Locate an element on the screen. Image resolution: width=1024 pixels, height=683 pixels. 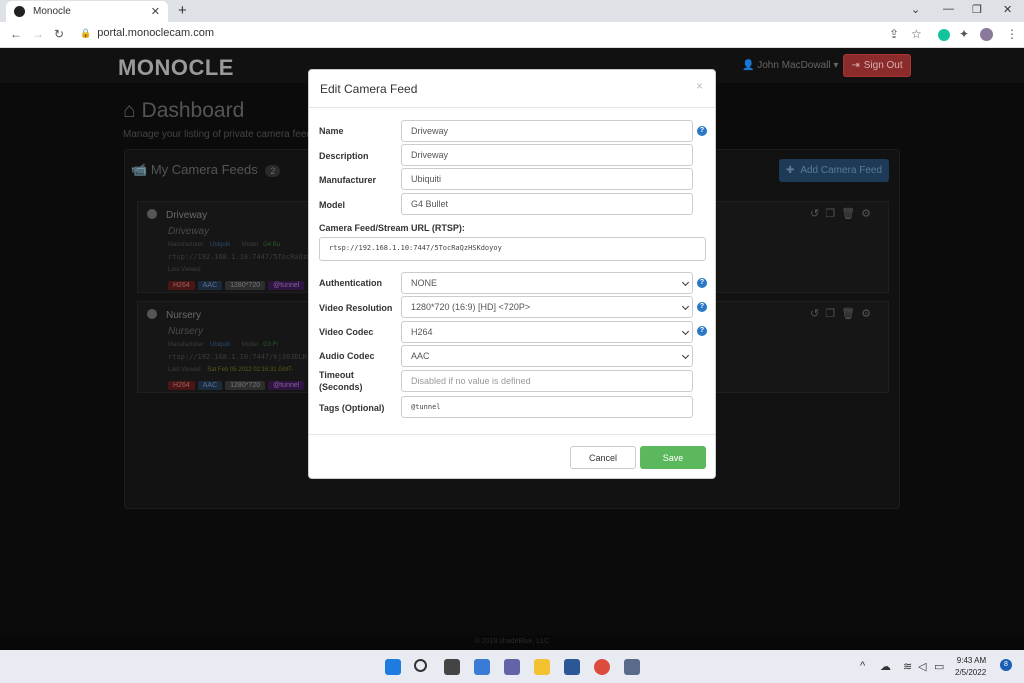
user-menu: 👤 John MacDowall ▾ is located at coordinates (790, 65).